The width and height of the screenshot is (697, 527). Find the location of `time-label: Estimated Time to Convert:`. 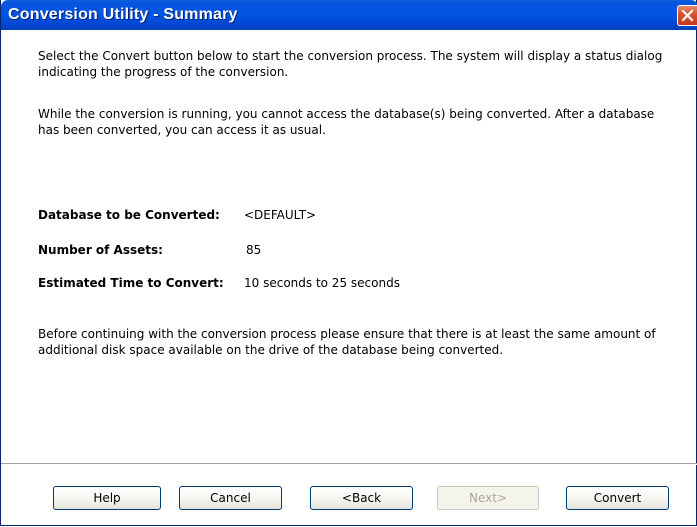

time-label: Estimated Time to Convert: is located at coordinates (131, 283).